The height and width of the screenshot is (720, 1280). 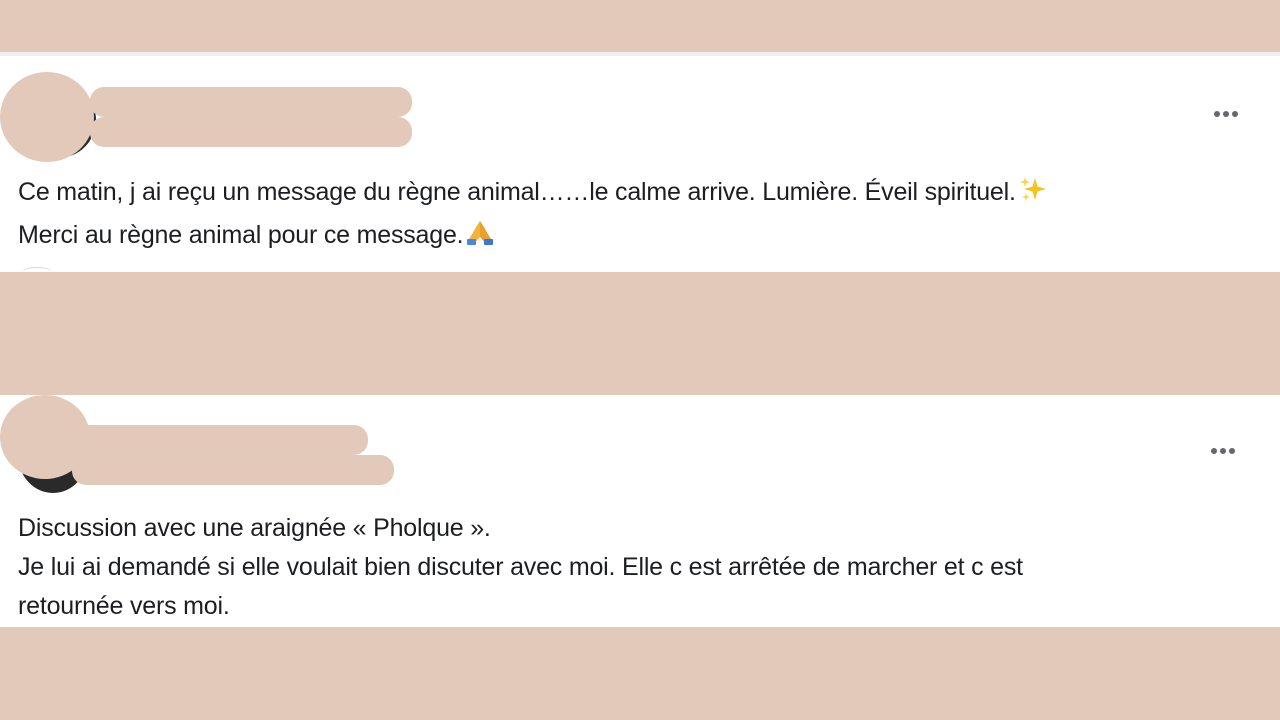 What do you see at coordinates (124, 606) in the screenshot?
I see `post-text-line: retournée vers moi.` at bounding box center [124, 606].